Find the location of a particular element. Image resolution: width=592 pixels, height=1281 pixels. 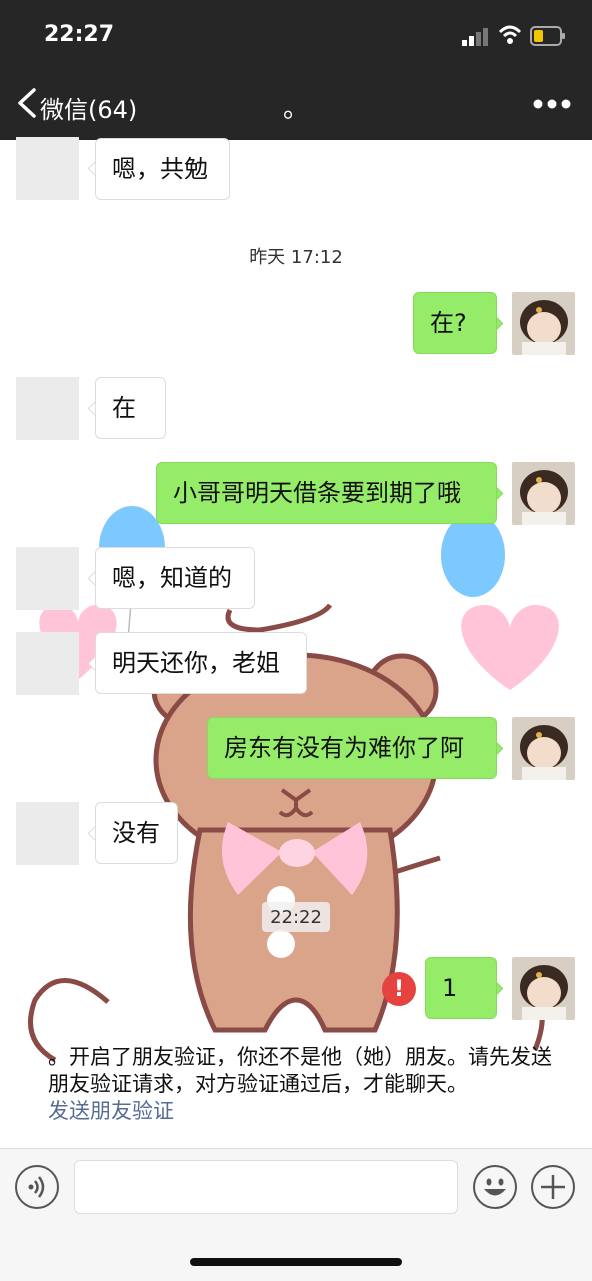

back-button: 微信(64) is located at coordinates (88, 107).